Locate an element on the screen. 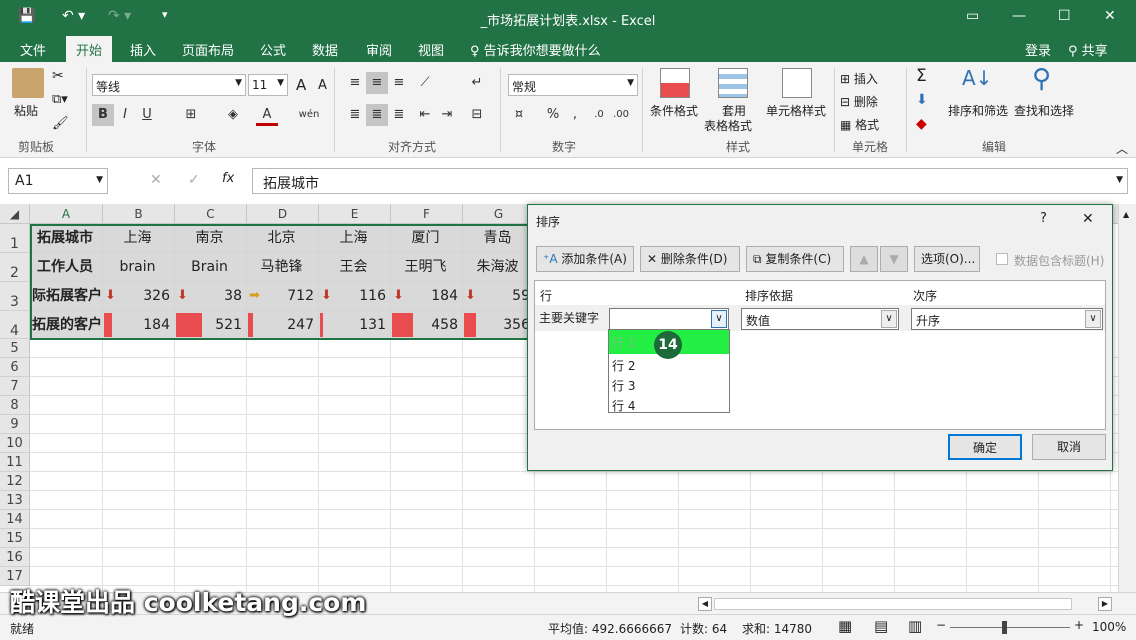  cell-styles-button: 单元格样式 is located at coordinates (796, 110).